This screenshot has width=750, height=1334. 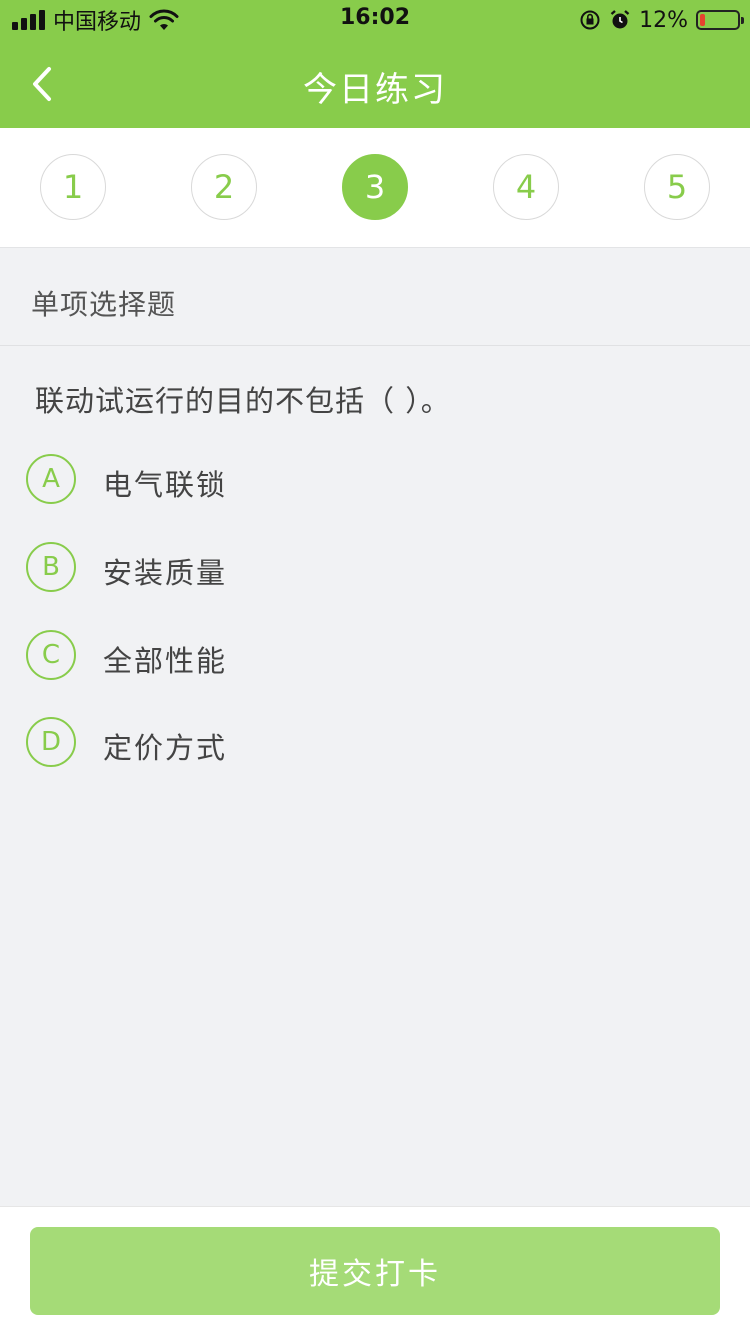 I want to click on orientation-lock-icon, so click(x=590, y=20).